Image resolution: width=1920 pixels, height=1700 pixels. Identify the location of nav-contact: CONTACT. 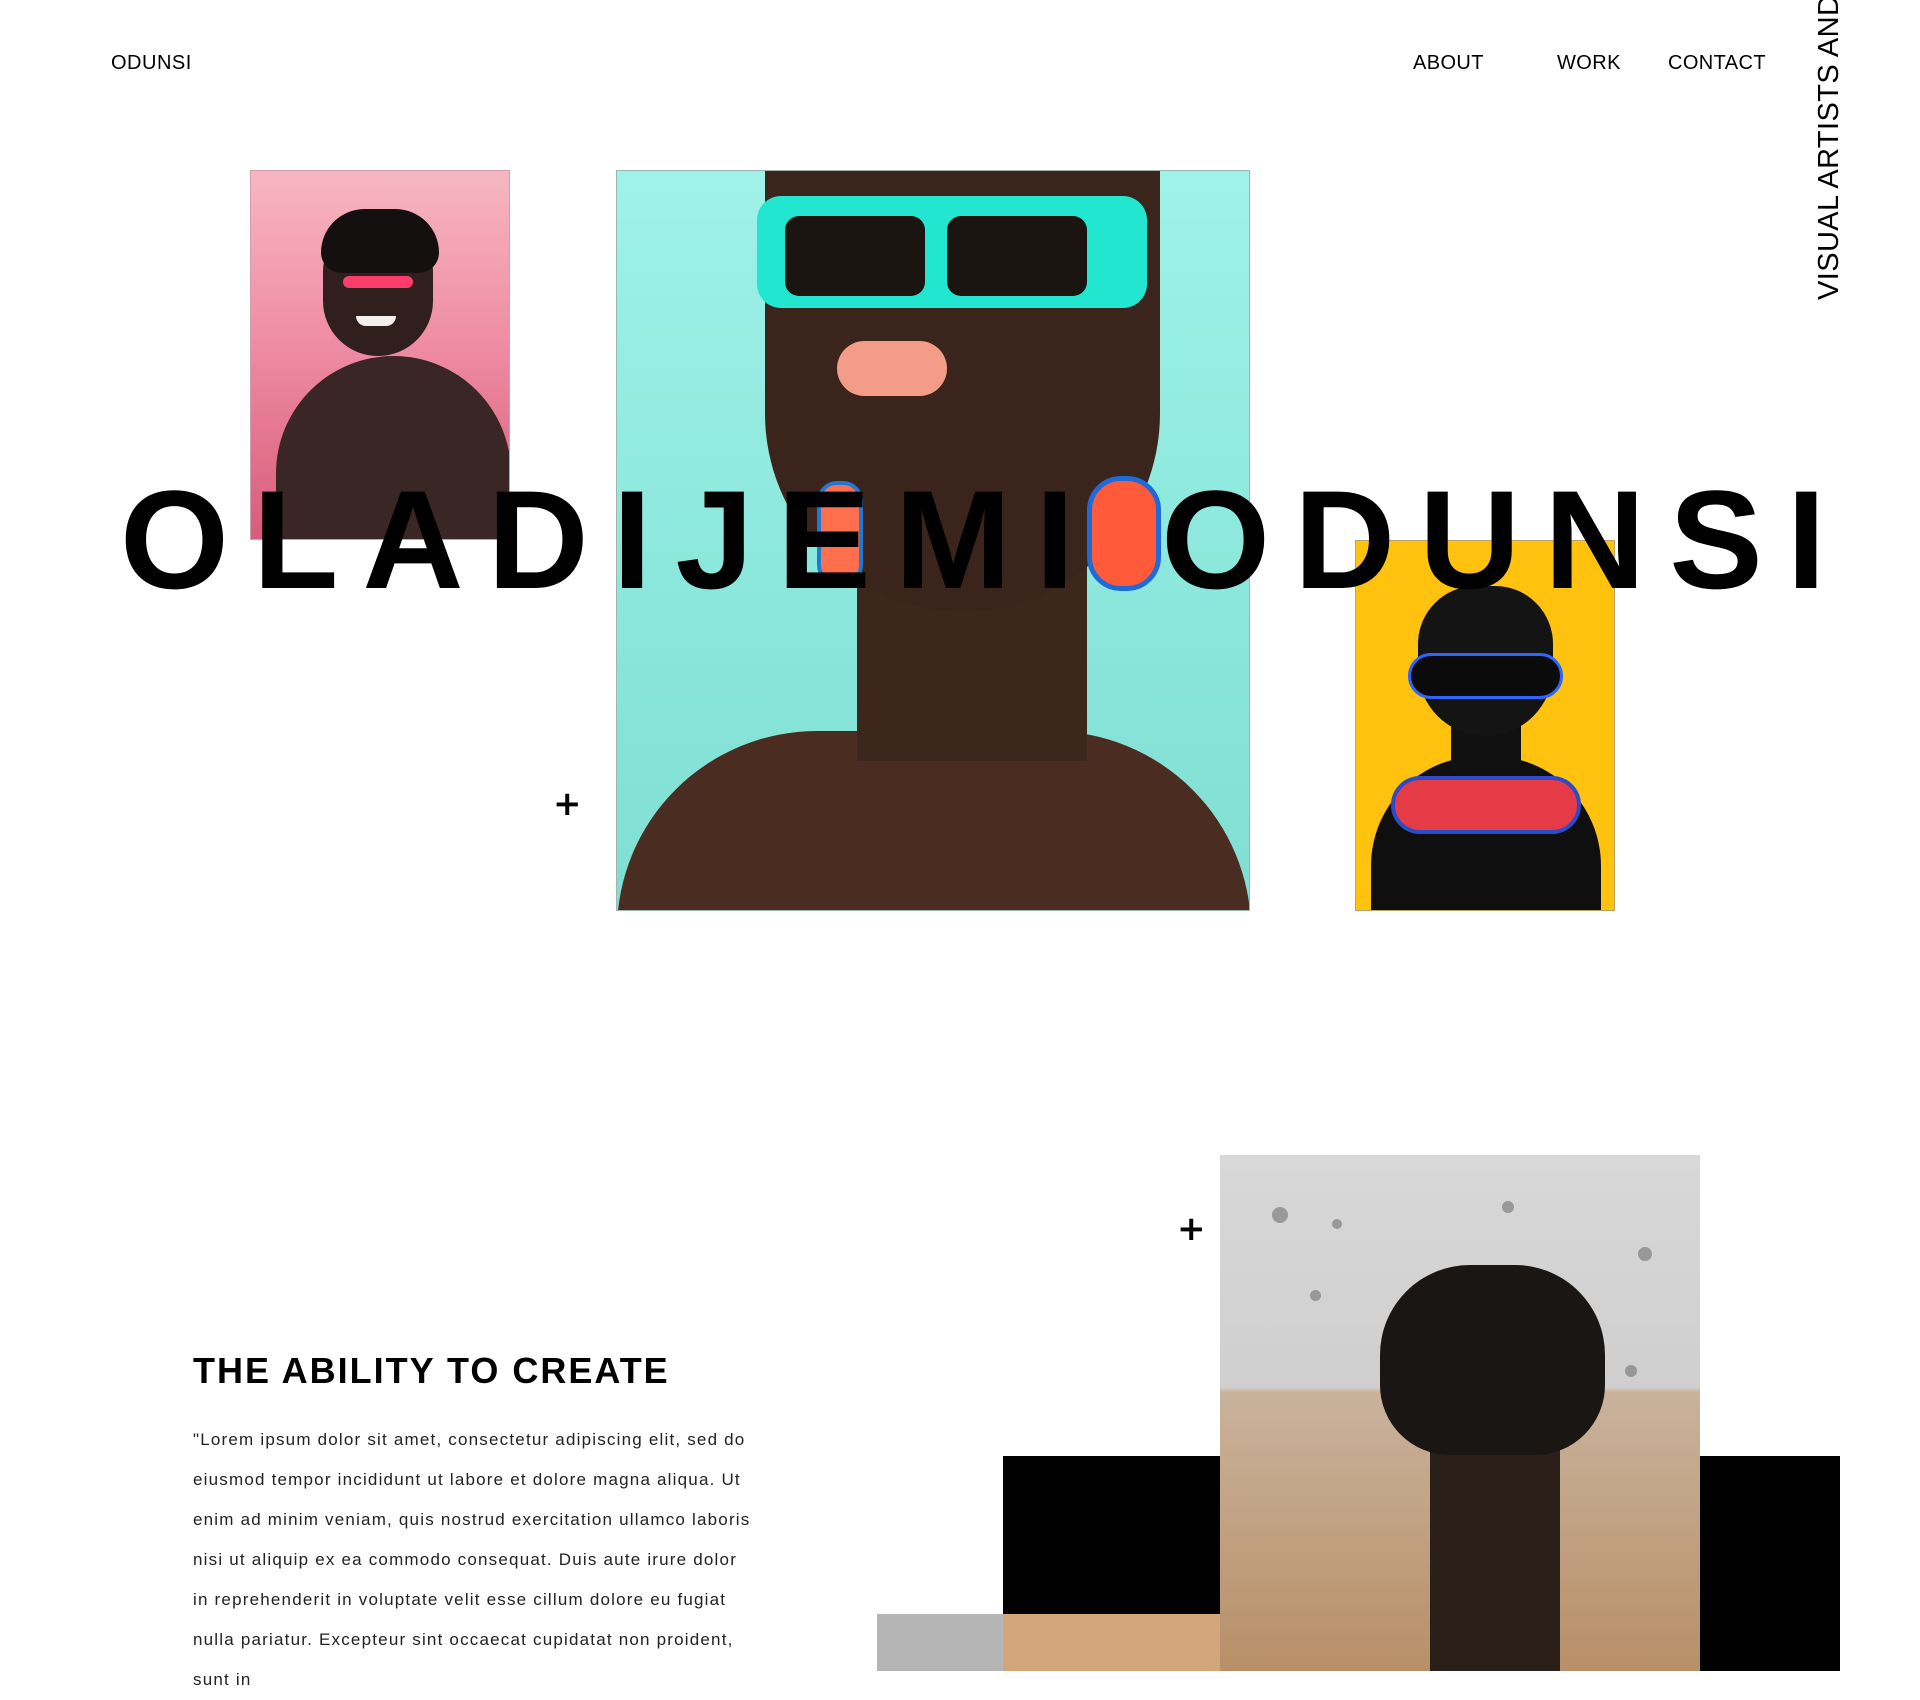
(1717, 63).